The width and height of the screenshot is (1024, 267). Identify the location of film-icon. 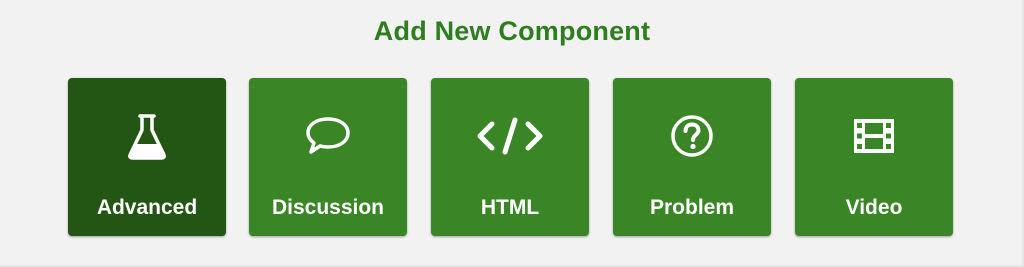
(874, 136).